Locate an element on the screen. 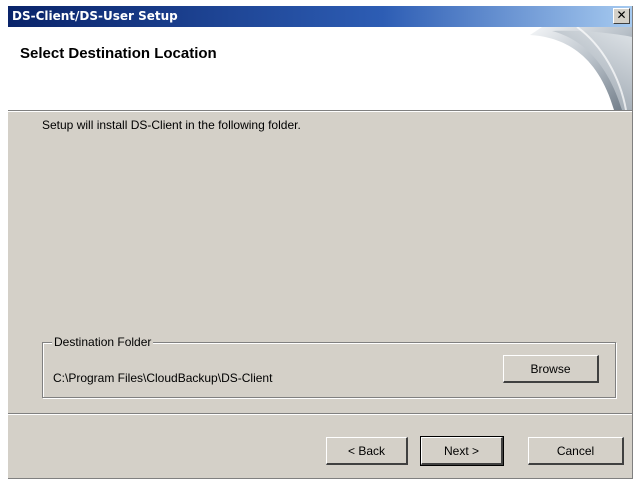 This screenshot has height=483, width=636. close-icon: ✕ is located at coordinates (621, 15).